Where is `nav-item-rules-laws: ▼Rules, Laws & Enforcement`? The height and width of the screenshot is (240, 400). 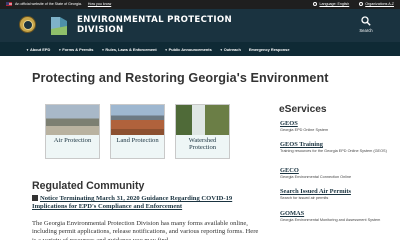 nav-item-rules-laws: ▼Rules, Laws & Enforcement is located at coordinates (128, 49).